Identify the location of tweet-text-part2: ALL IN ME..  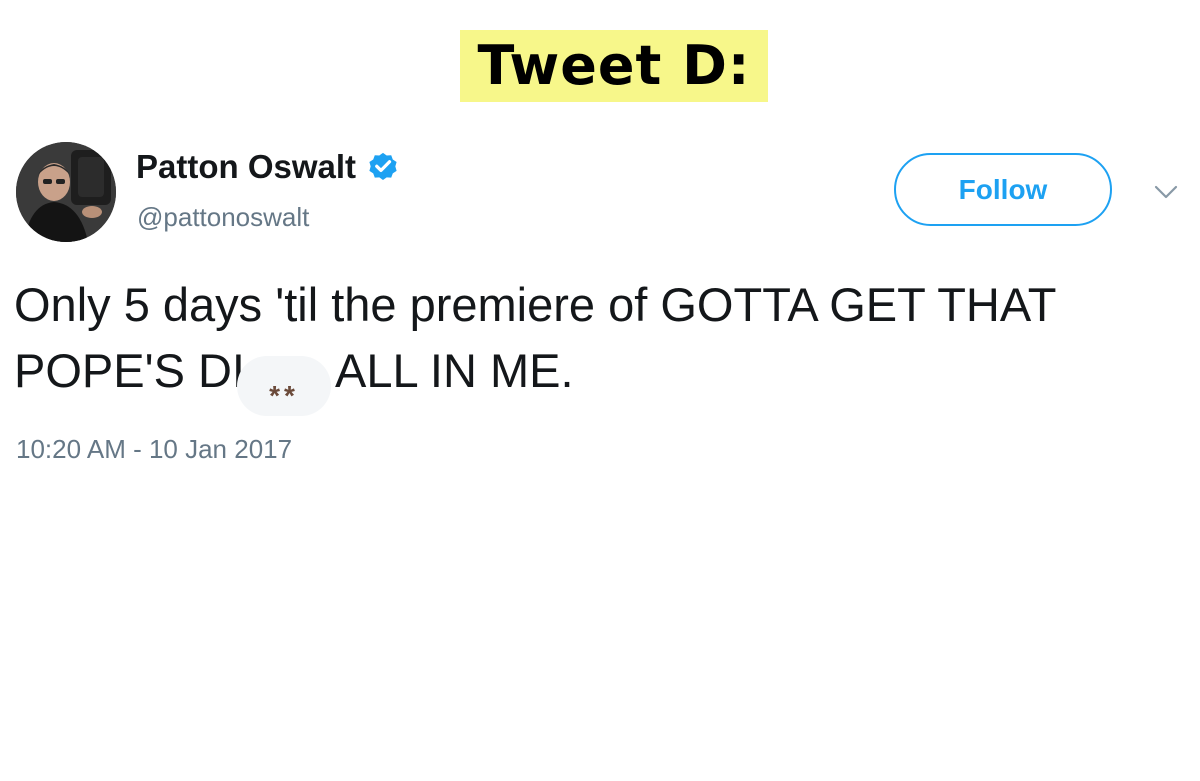
(454, 370).